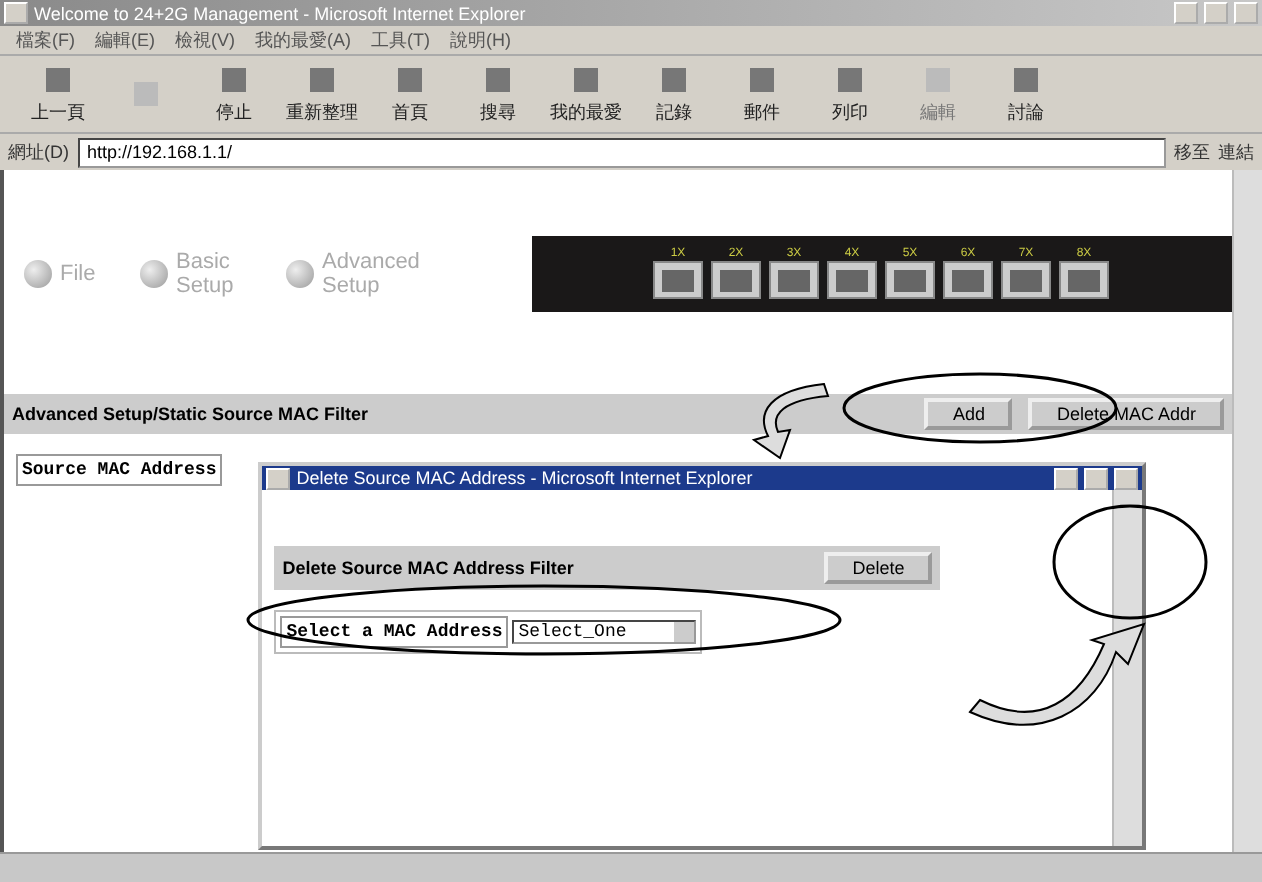  Describe the element at coordinates (1236, 152) in the screenshot. I see `links-label: 連結` at that location.